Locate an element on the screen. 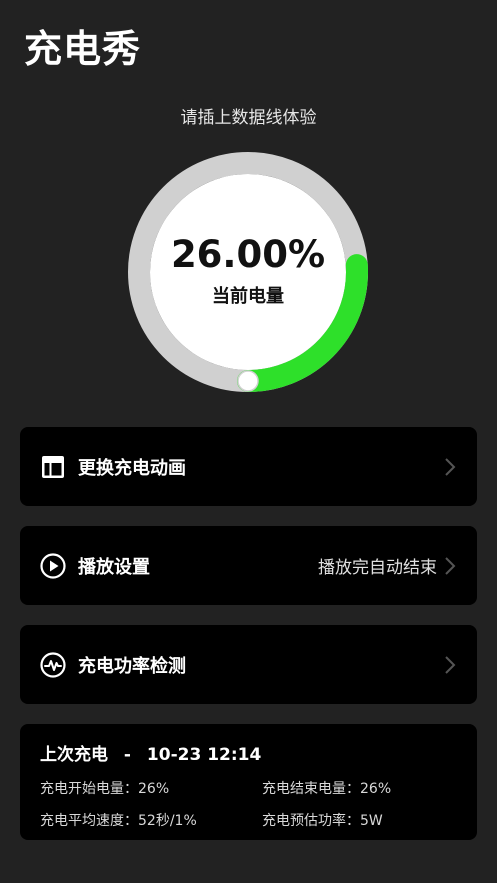  end-level: 充电结束电量：26% is located at coordinates (327, 789).